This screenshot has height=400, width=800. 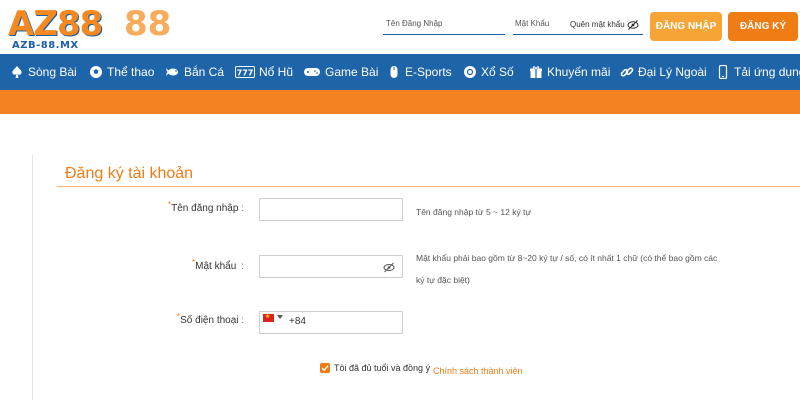 I want to click on link-icon, so click(x=627, y=72).